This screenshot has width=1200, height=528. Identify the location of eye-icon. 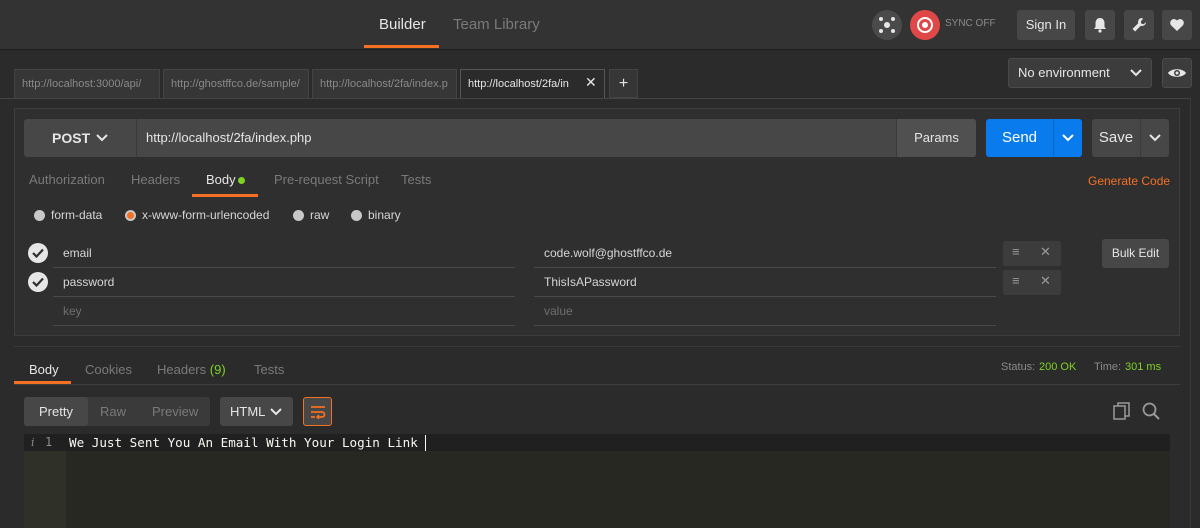
(1177, 73).